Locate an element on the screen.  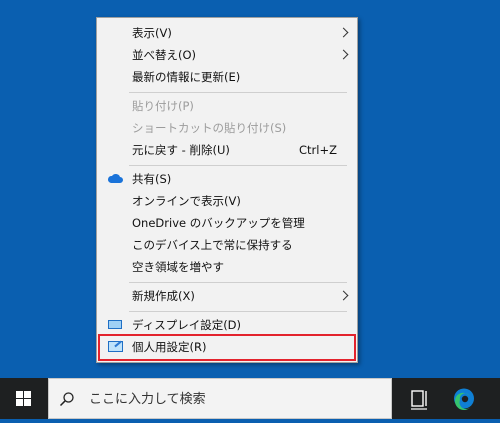
menu-item-label: 最新の情報に更新(E) is located at coordinates (186, 77).